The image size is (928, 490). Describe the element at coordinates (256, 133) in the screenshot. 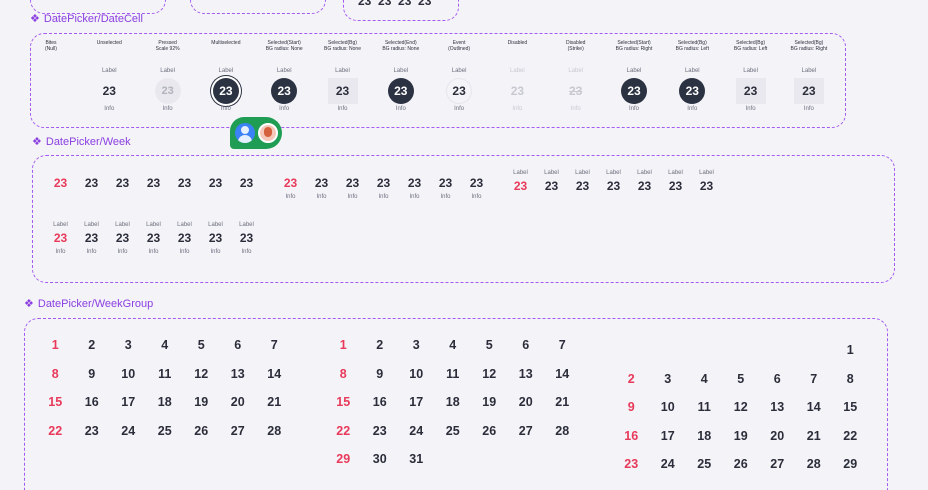

I see `collaborator-badge` at that location.